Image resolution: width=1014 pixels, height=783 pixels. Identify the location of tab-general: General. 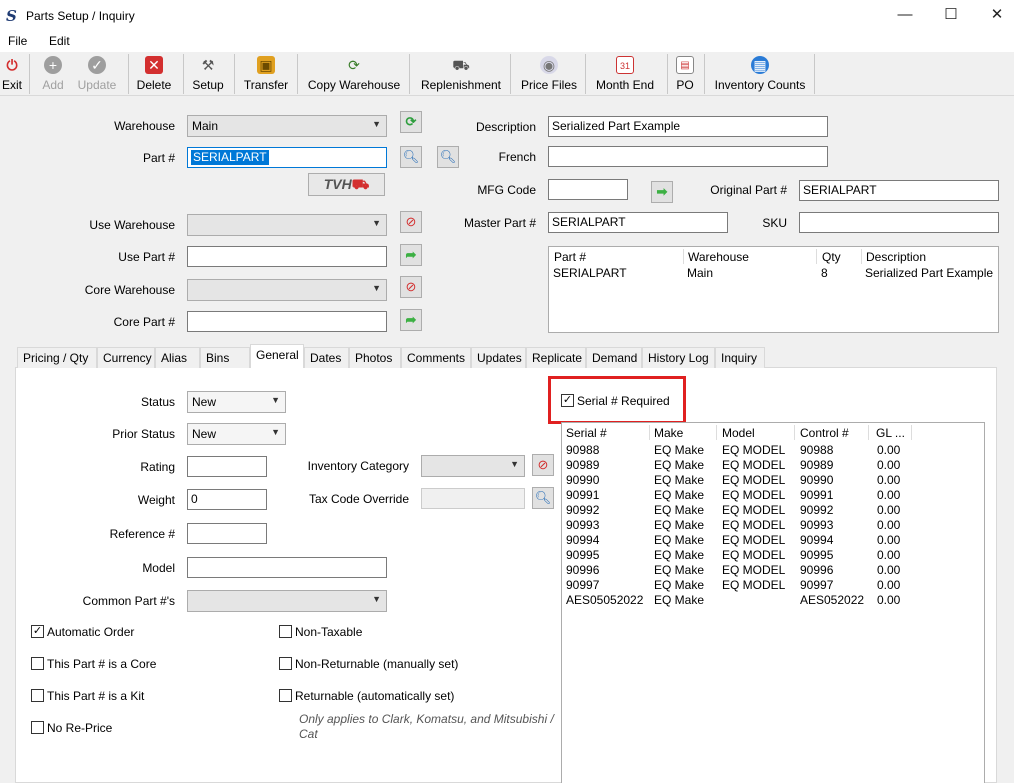
(277, 356).